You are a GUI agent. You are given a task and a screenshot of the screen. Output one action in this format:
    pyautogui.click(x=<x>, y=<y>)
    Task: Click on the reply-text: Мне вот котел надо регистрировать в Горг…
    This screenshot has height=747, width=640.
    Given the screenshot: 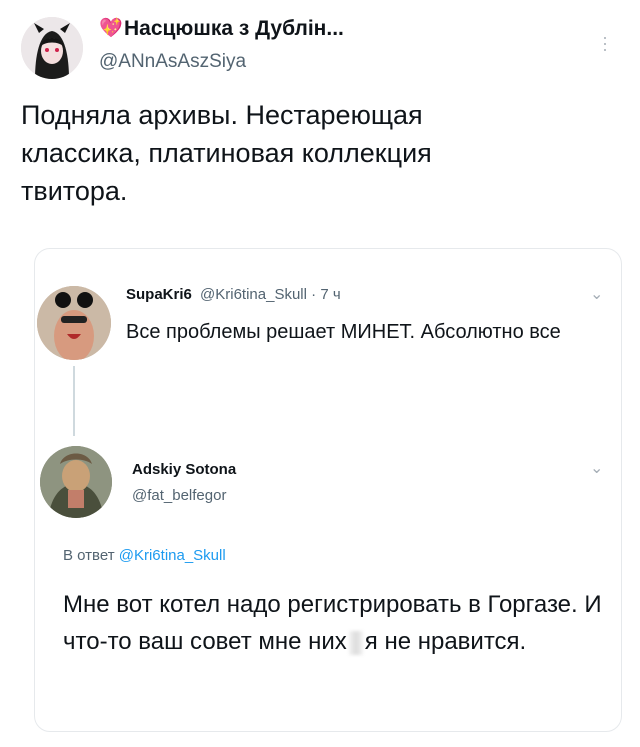 What is the action you would take?
    pyautogui.click(x=335, y=623)
    